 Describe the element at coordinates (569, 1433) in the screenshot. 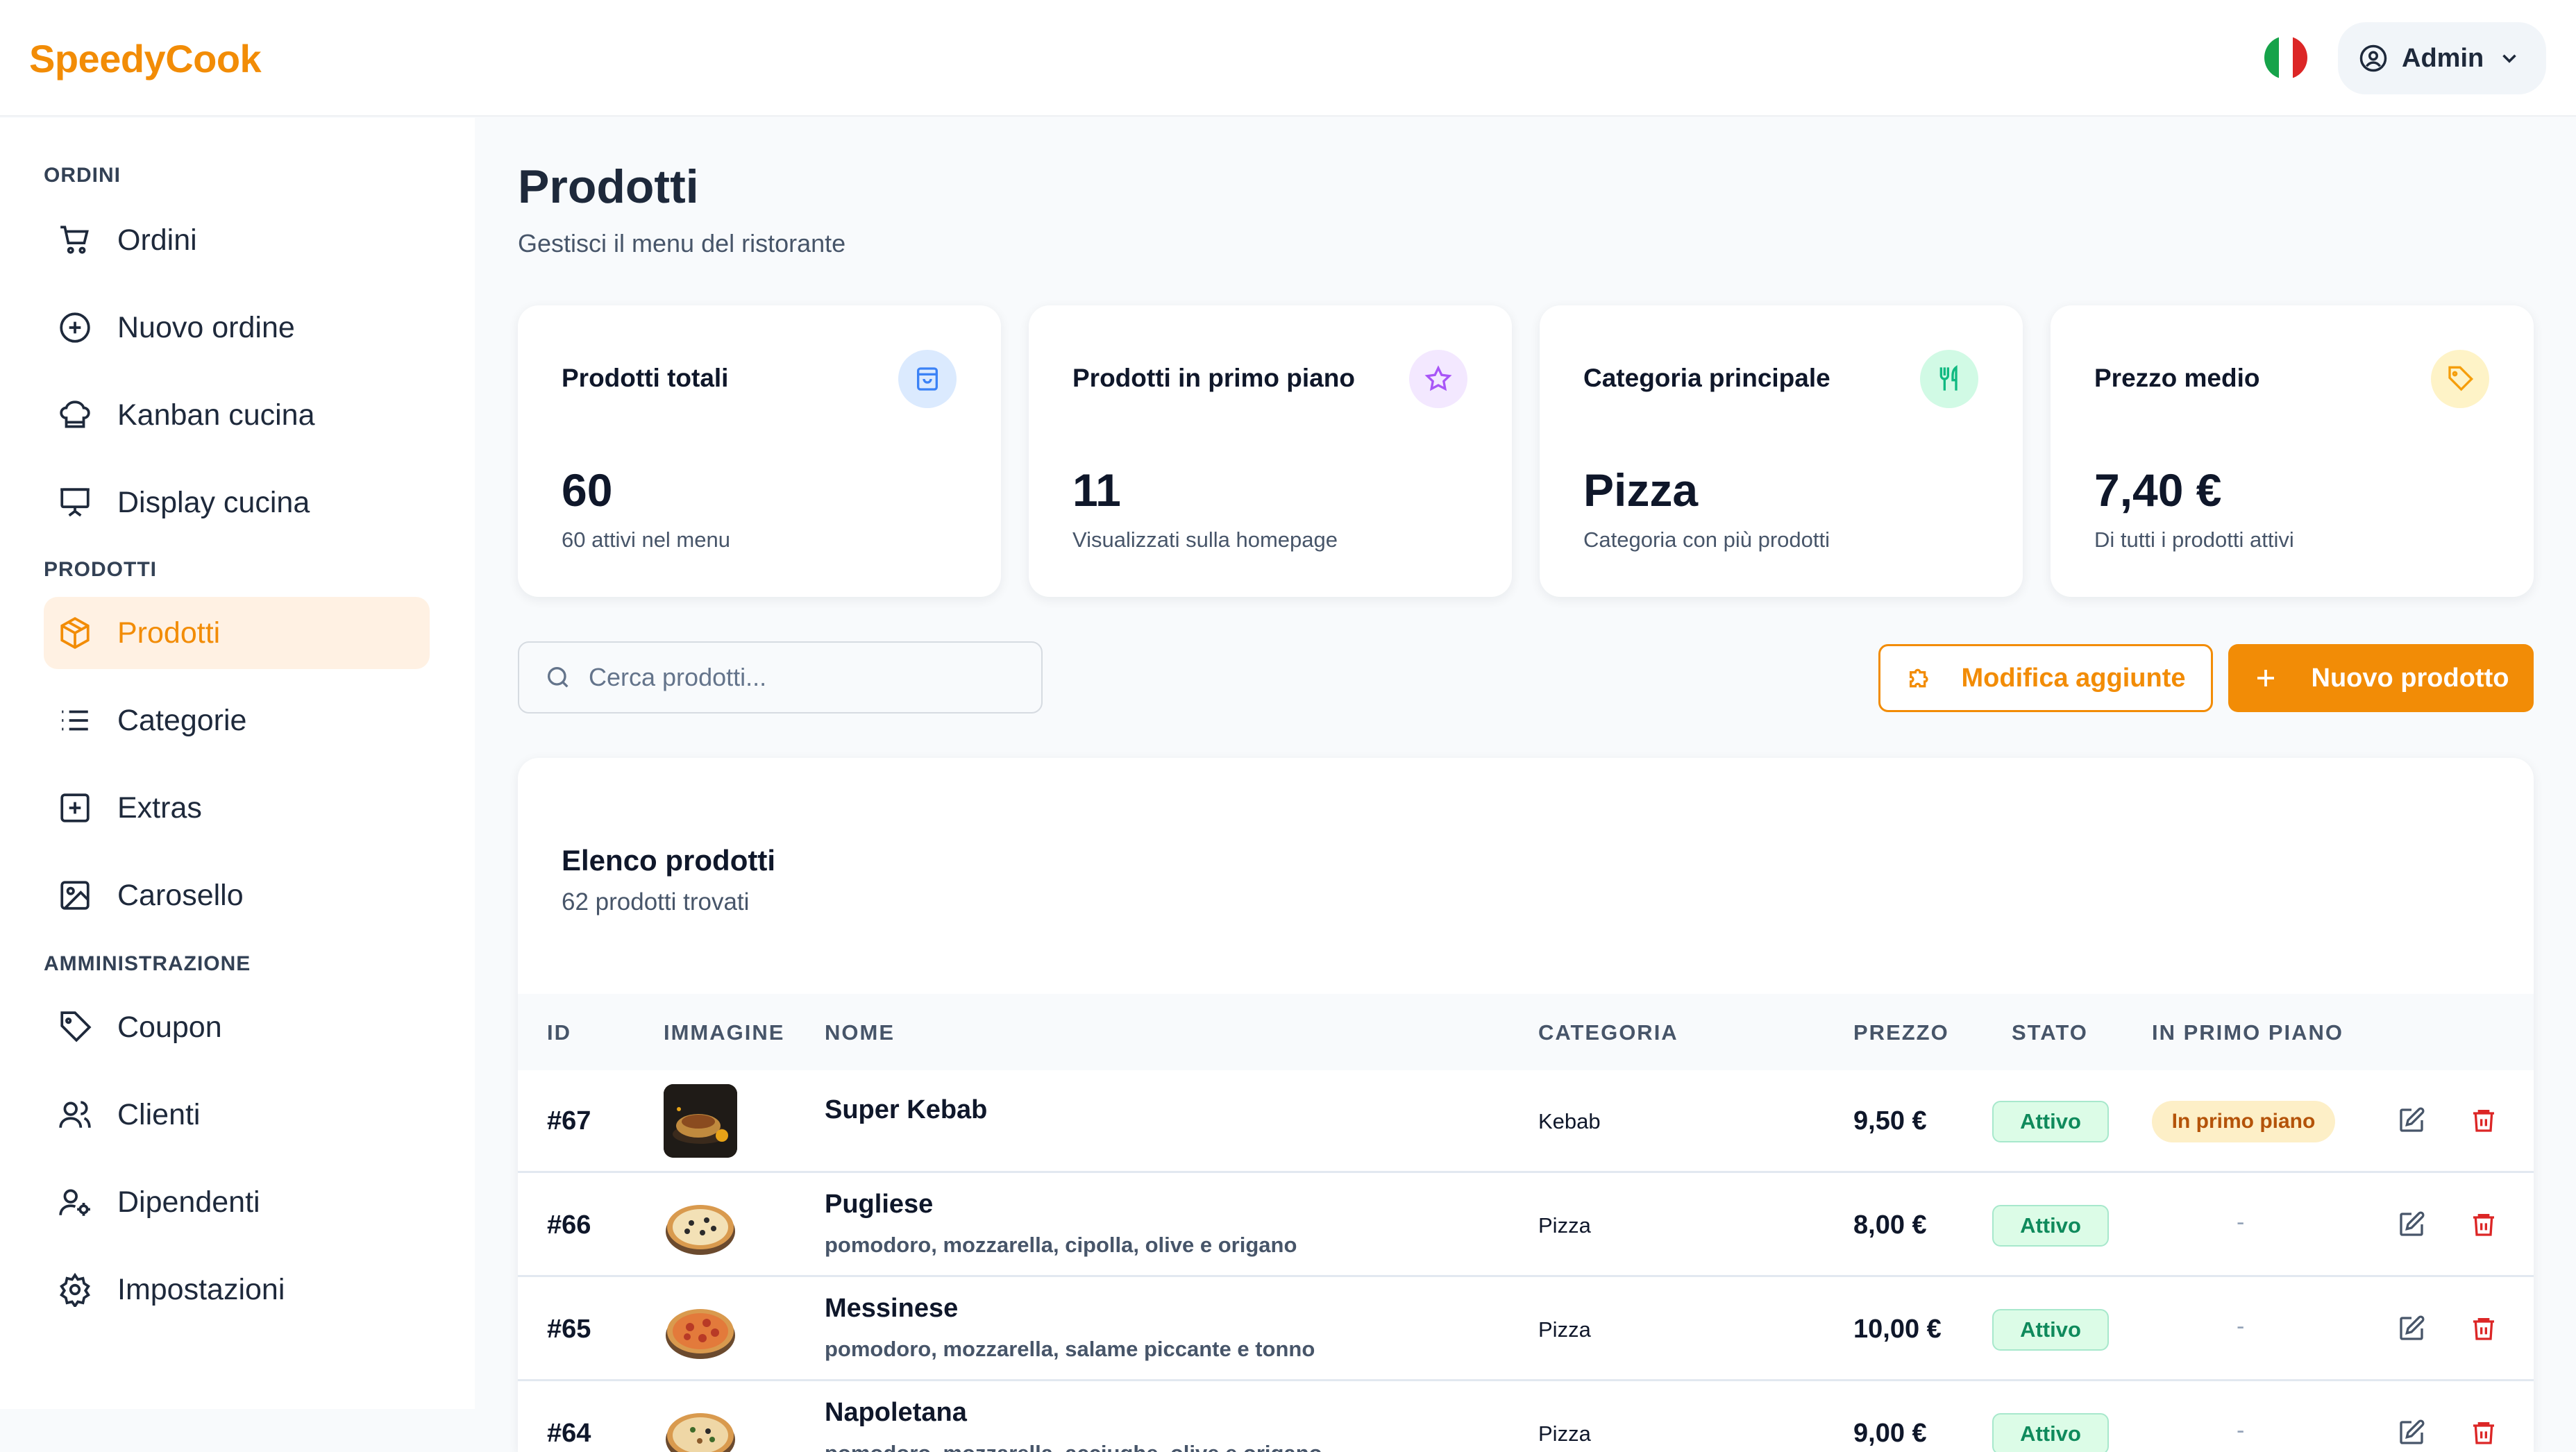

I see `product-id: #64` at that location.